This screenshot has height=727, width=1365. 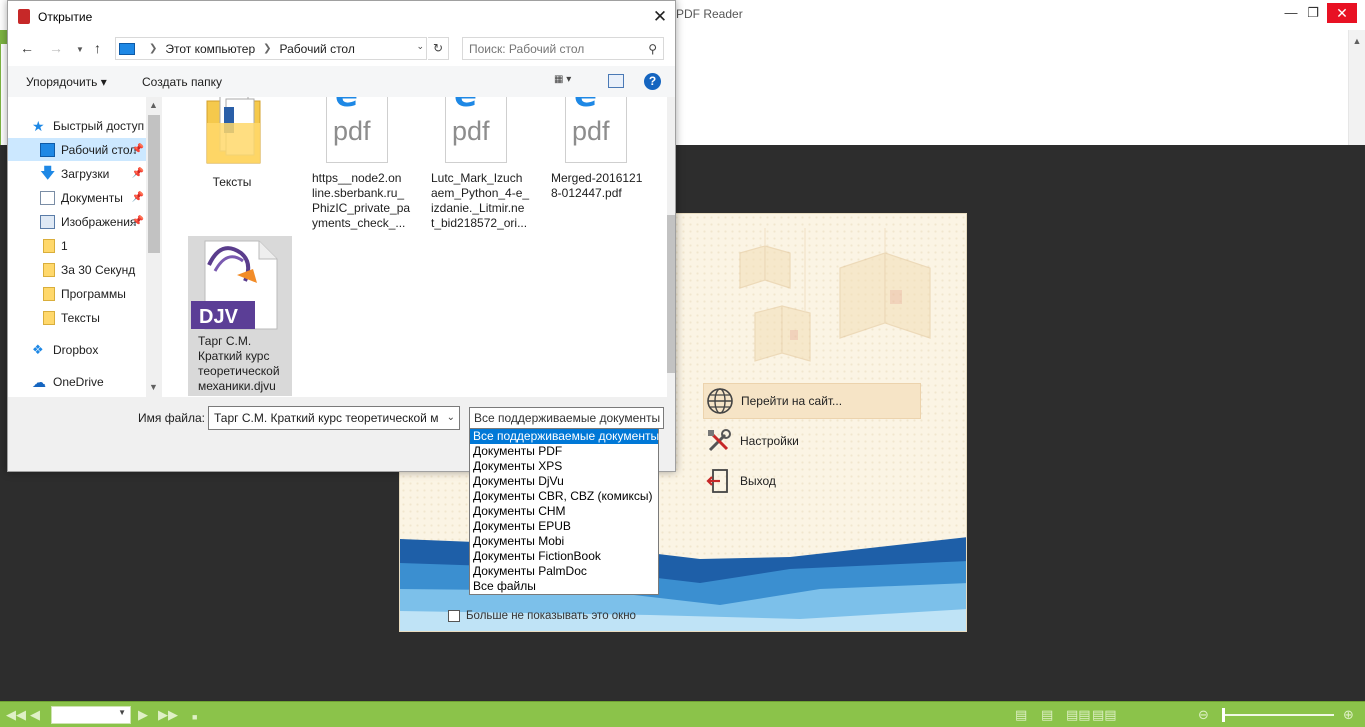 I want to click on file-type-option: Документы CHM, so click(x=564, y=511).